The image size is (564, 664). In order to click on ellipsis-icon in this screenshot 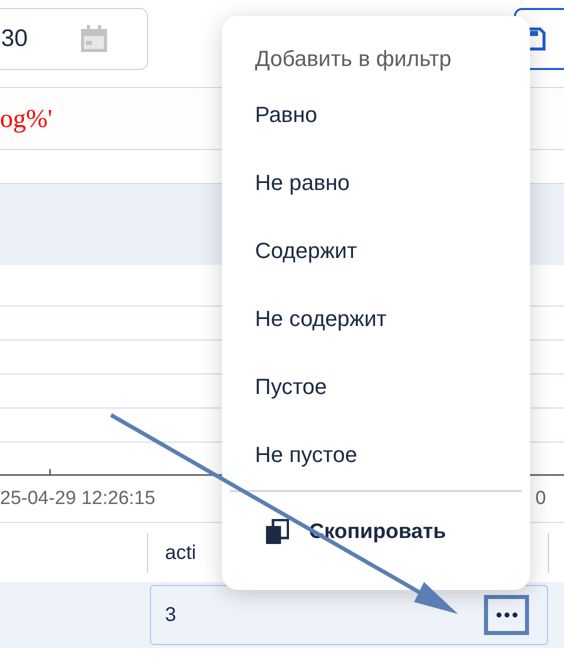, I will do `click(507, 615)`.